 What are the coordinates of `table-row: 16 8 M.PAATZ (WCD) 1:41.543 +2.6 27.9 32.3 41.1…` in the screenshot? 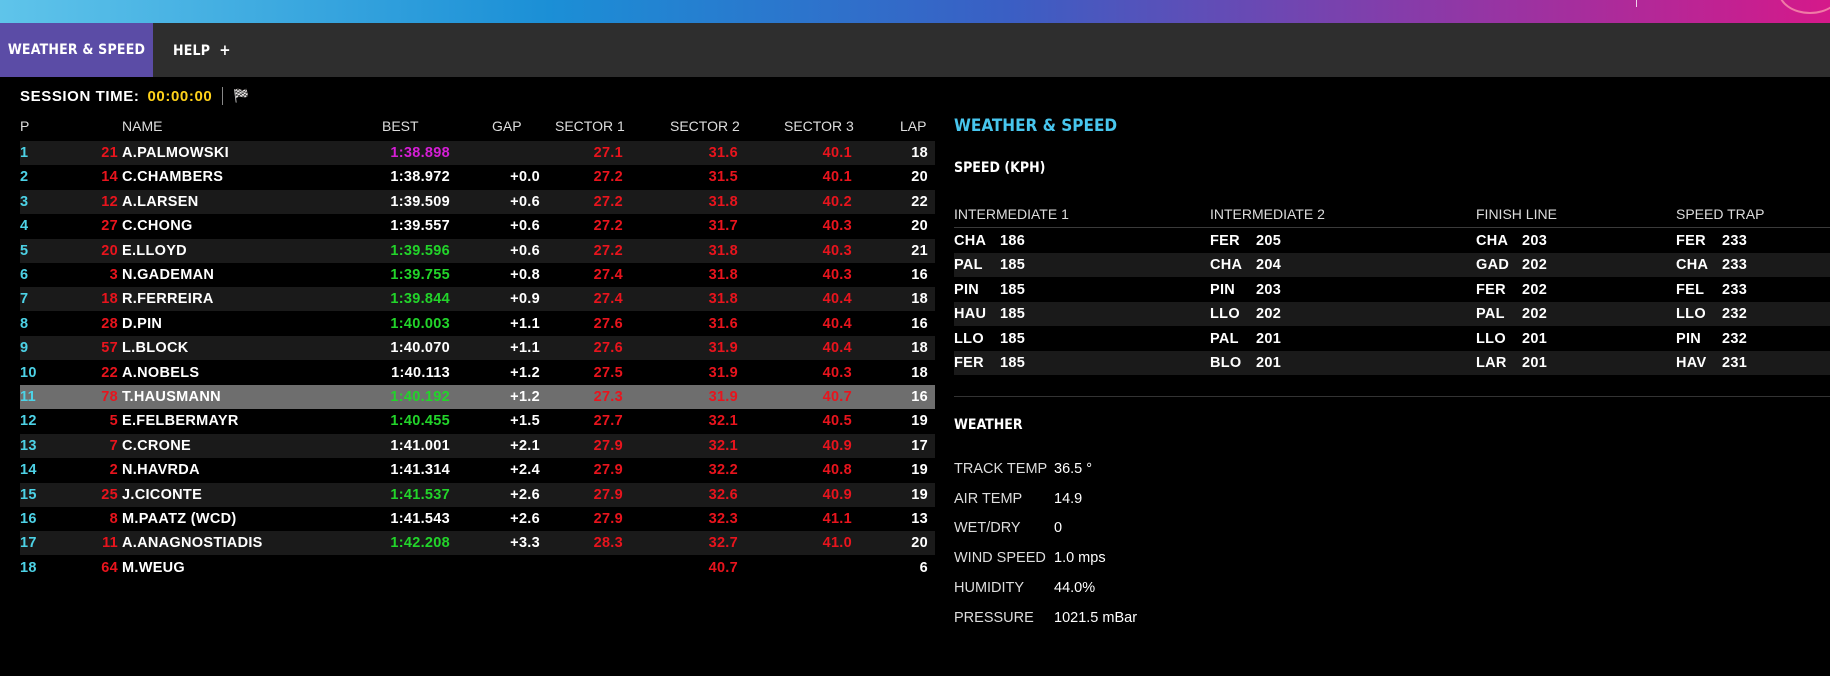 It's located at (477, 519).